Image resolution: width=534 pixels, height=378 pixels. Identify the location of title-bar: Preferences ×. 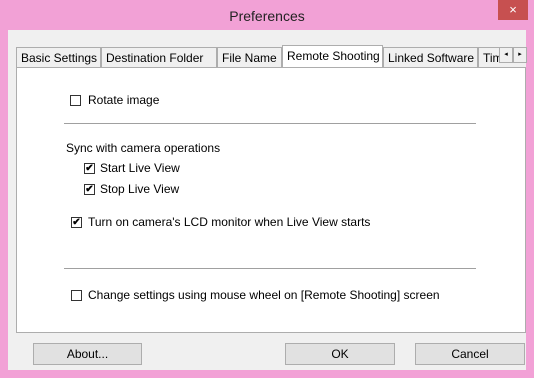
(267, 15).